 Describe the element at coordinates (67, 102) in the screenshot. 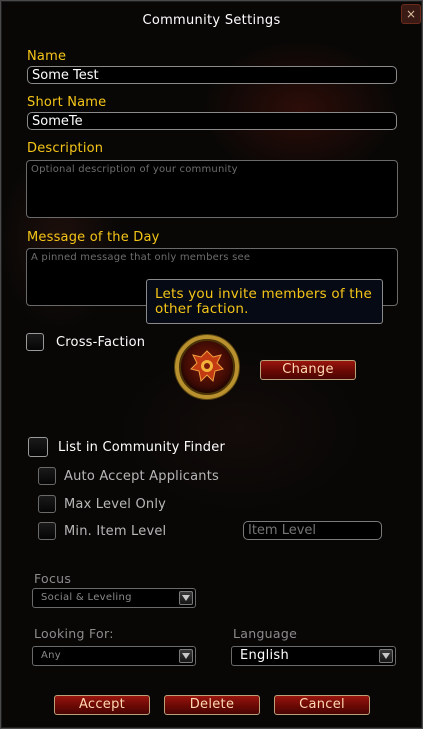

I see `short-name-label: Short Name` at that location.